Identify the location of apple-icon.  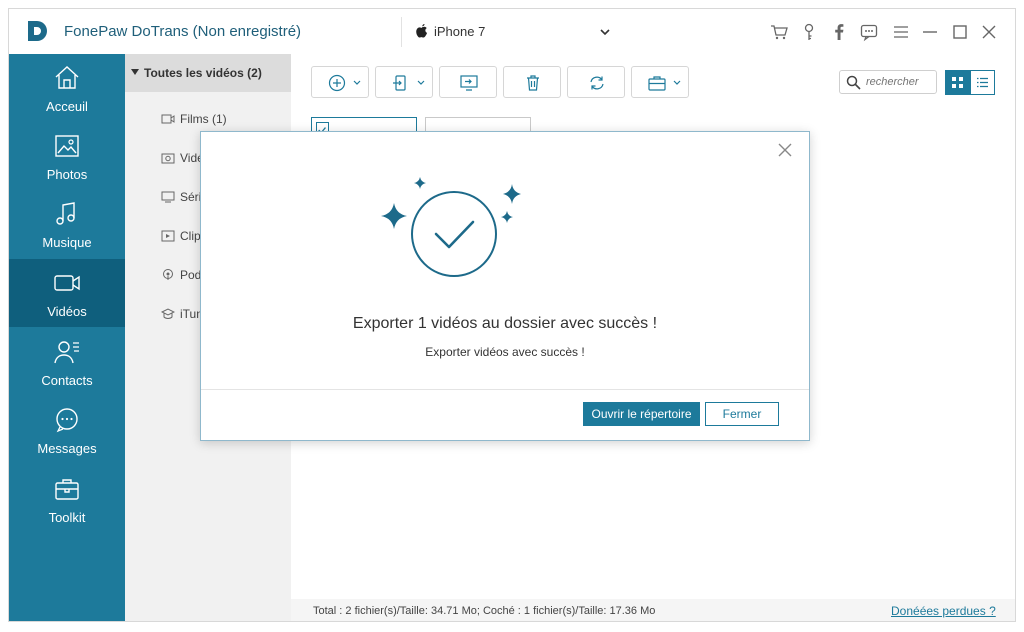
(422, 31).